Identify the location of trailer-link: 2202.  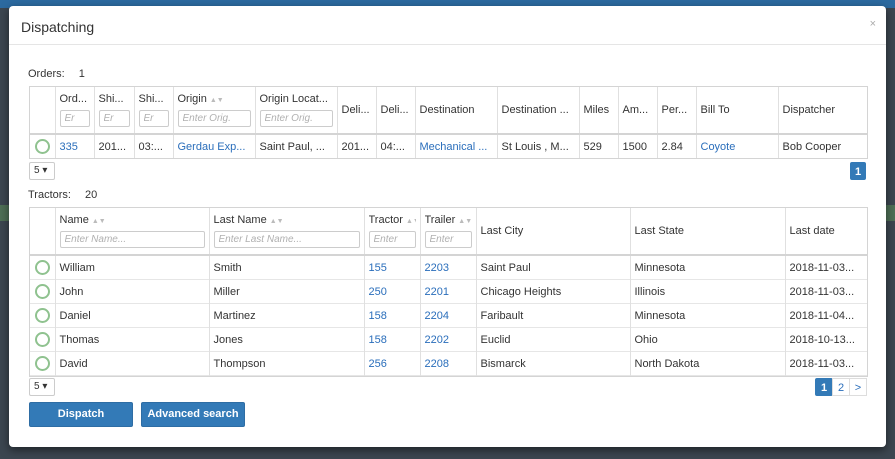
(448, 339).